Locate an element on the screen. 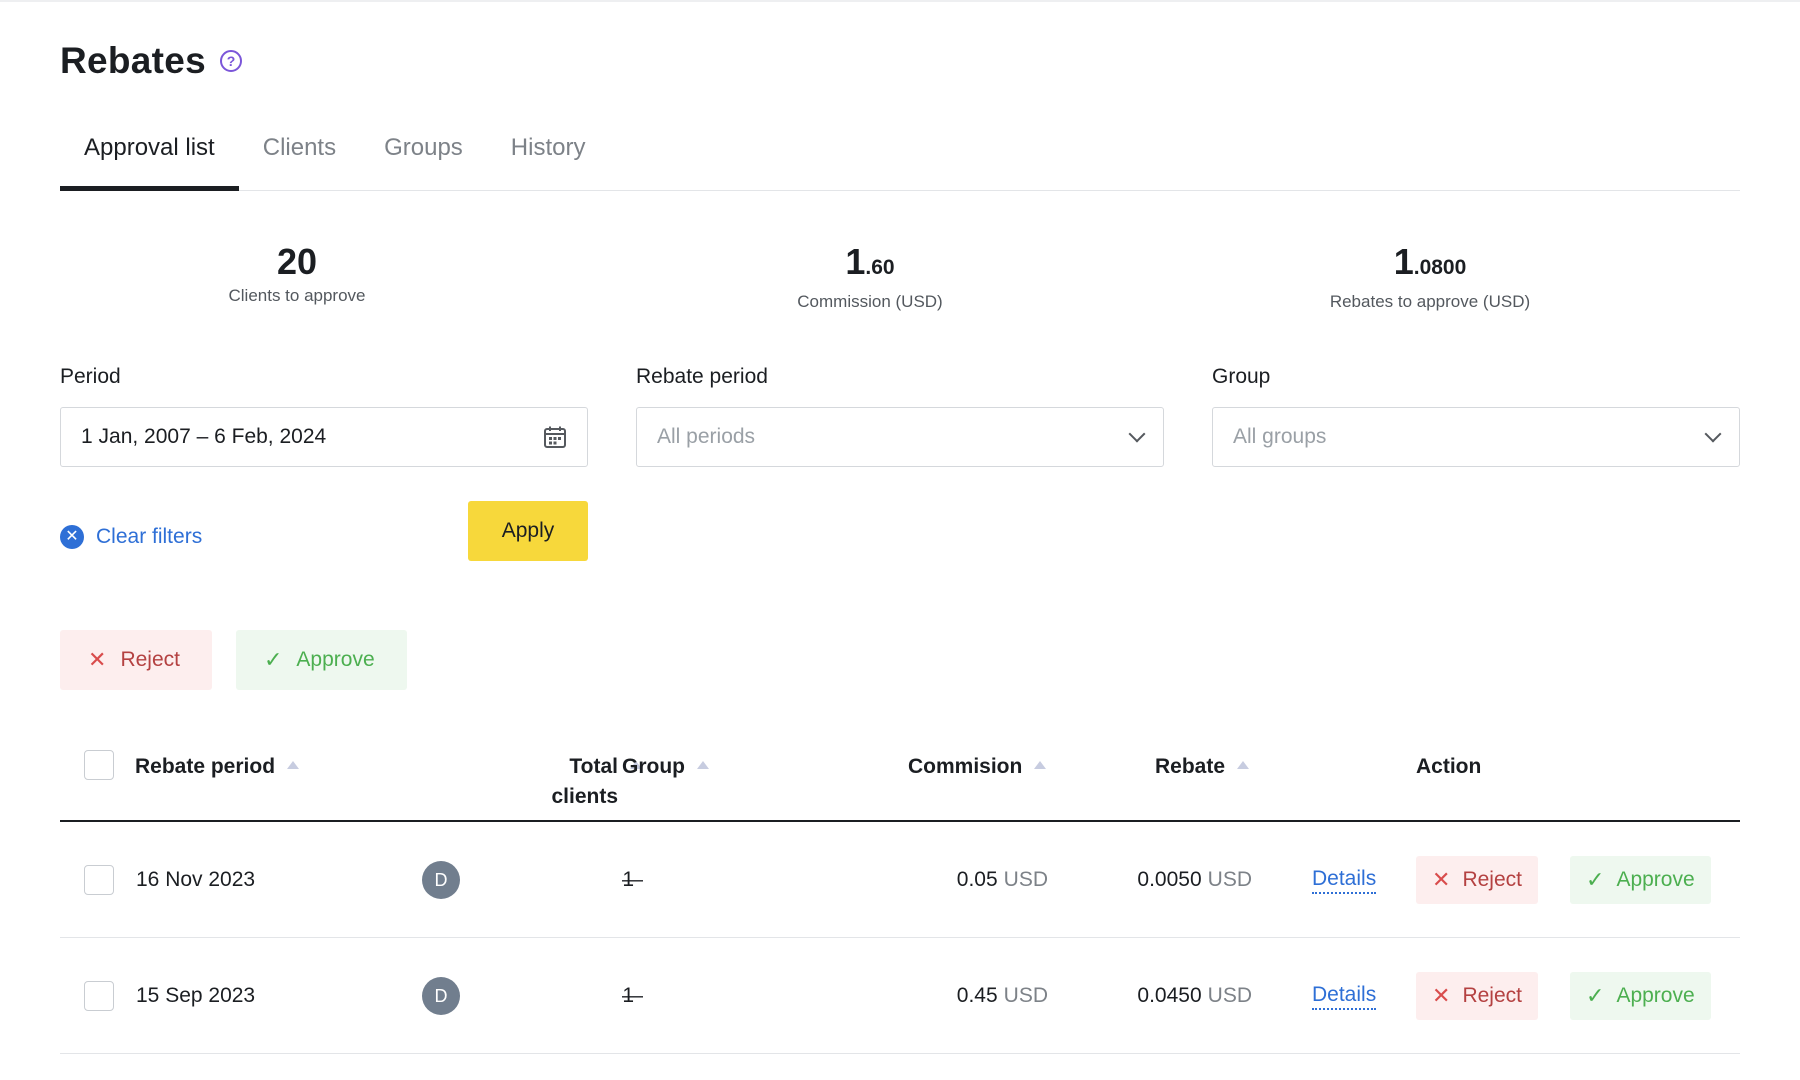  stat-commission: 1.60 Commission (USD) is located at coordinates (870, 276).